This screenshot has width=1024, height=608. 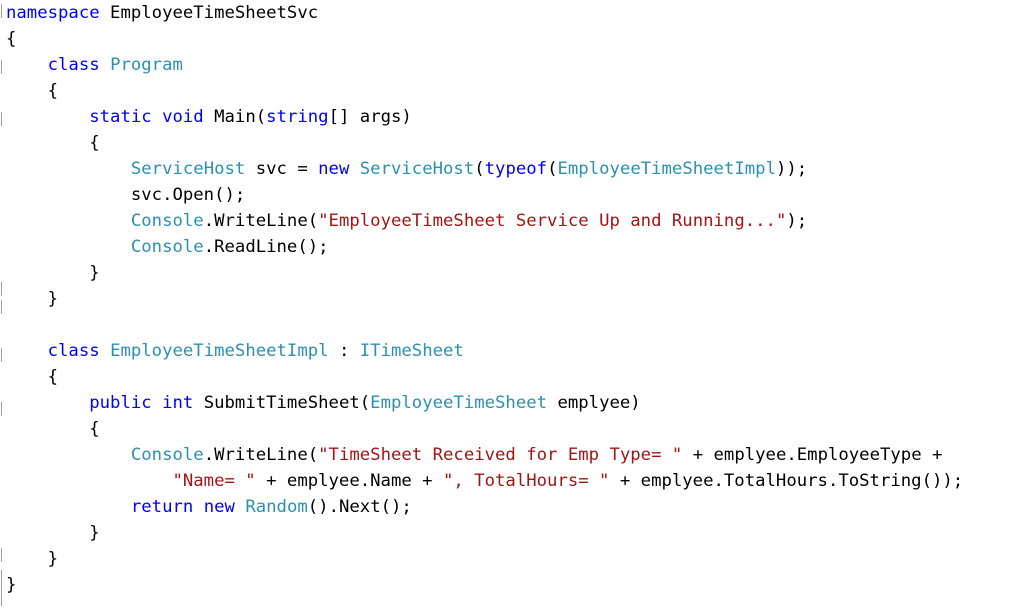 I want to click on code-token: ));, so click(x=791, y=169).